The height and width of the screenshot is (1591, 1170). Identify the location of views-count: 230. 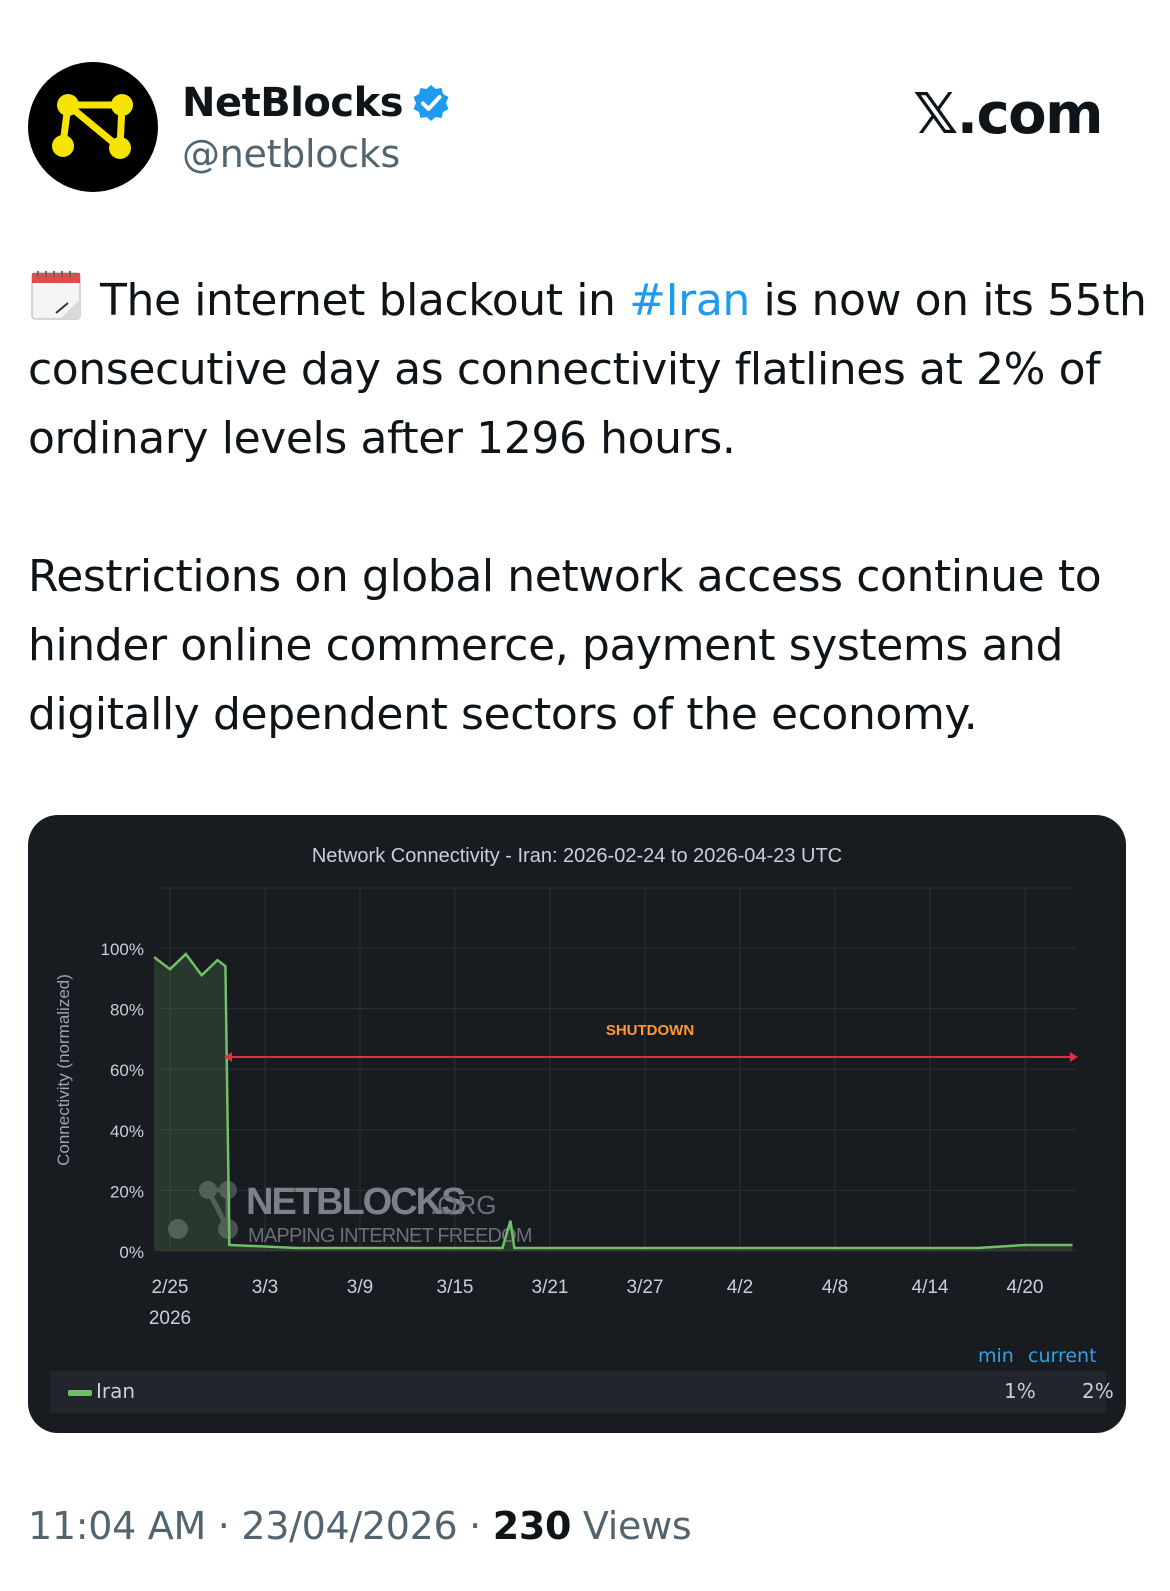
(532, 1526).